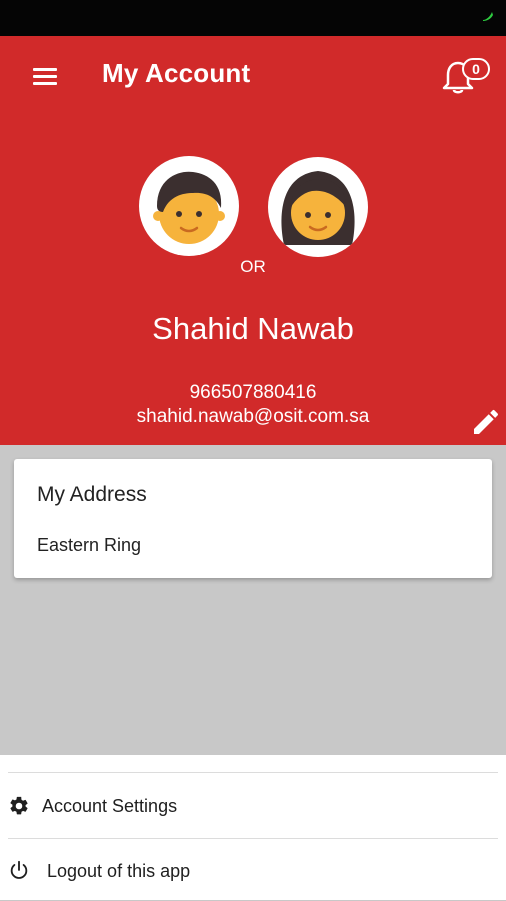 This screenshot has height=901, width=506. What do you see at coordinates (19, 869) in the screenshot?
I see `power-icon` at bounding box center [19, 869].